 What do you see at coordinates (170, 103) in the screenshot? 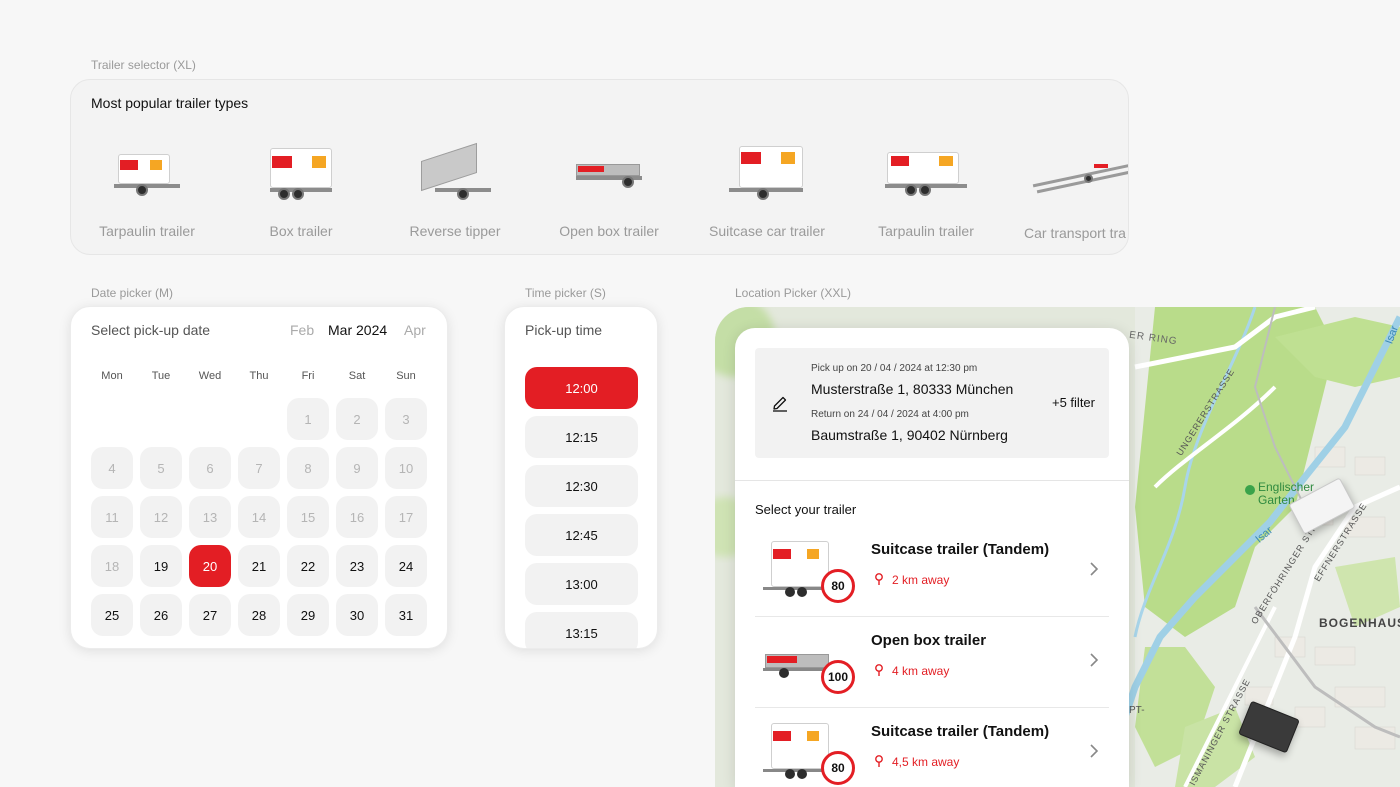
I see `trailer-selector-title: Most popular trailer types` at bounding box center [170, 103].